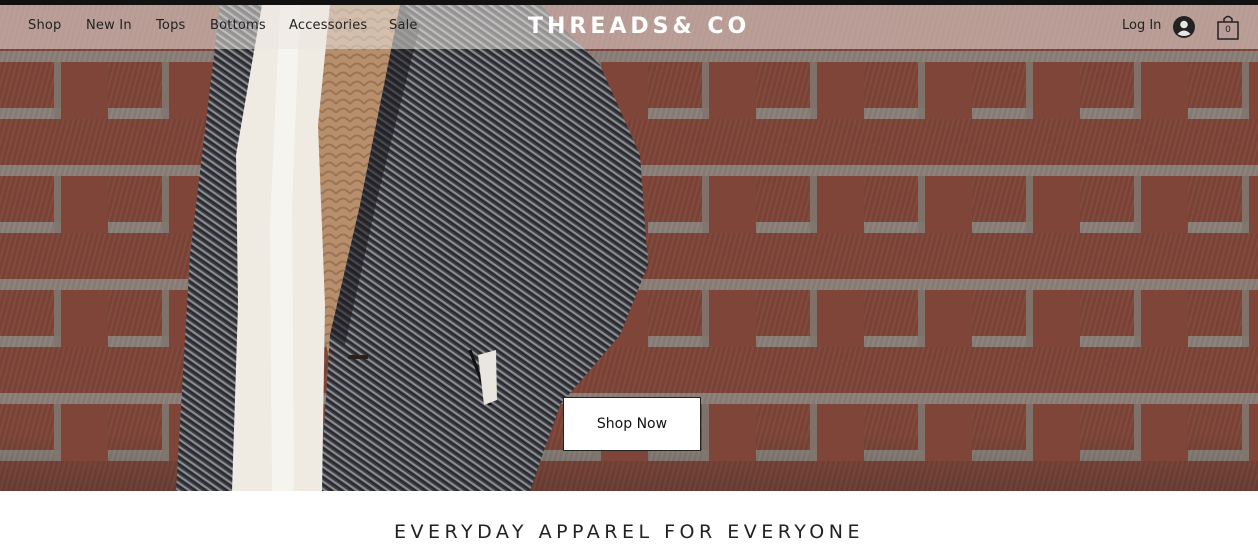 This screenshot has height=547, width=1258. Describe the element at coordinates (403, 25) in the screenshot. I see `nav-sale: Sale` at that location.